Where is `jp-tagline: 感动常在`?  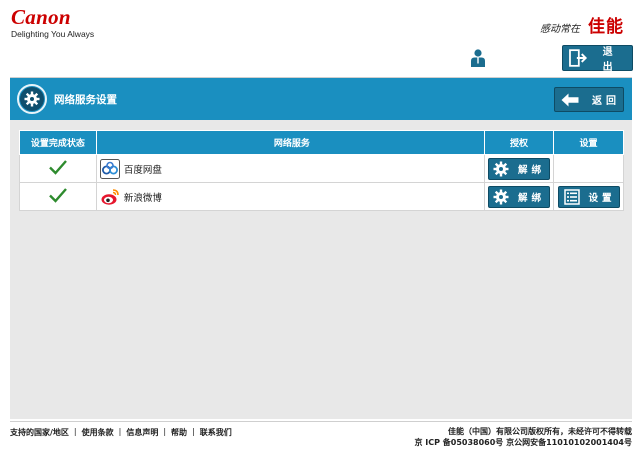
jp-tagline: 感动常在 is located at coordinates (560, 29).